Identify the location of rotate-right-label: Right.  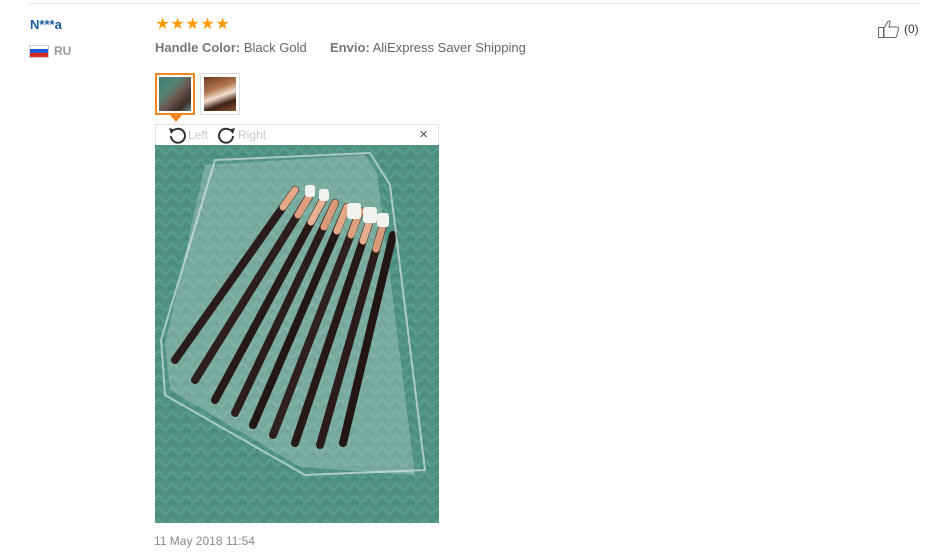
(252, 135).